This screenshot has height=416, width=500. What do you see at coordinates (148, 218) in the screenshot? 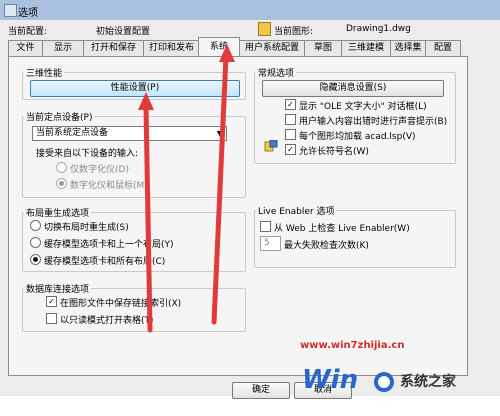
I see `annotation-arrow-to-button` at bounding box center [148, 218].